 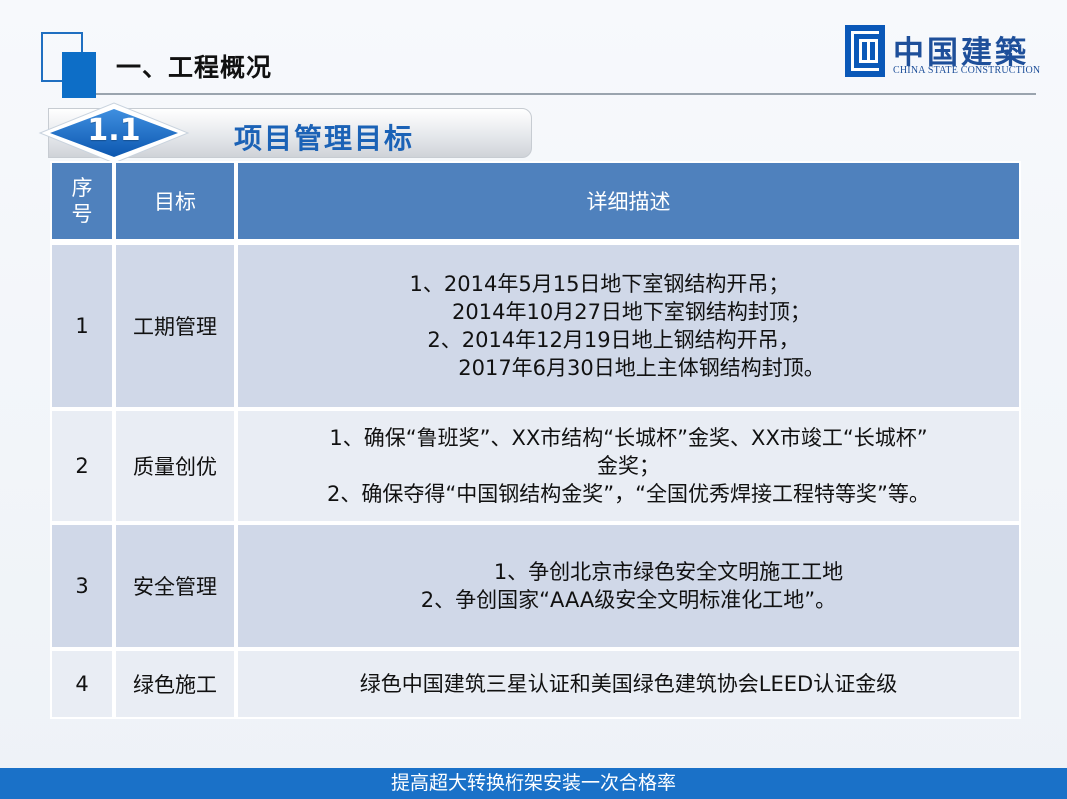 What do you see at coordinates (324, 138) in the screenshot?
I see `subsection-title: 项目管理目标` at bounding box center [324, 138].